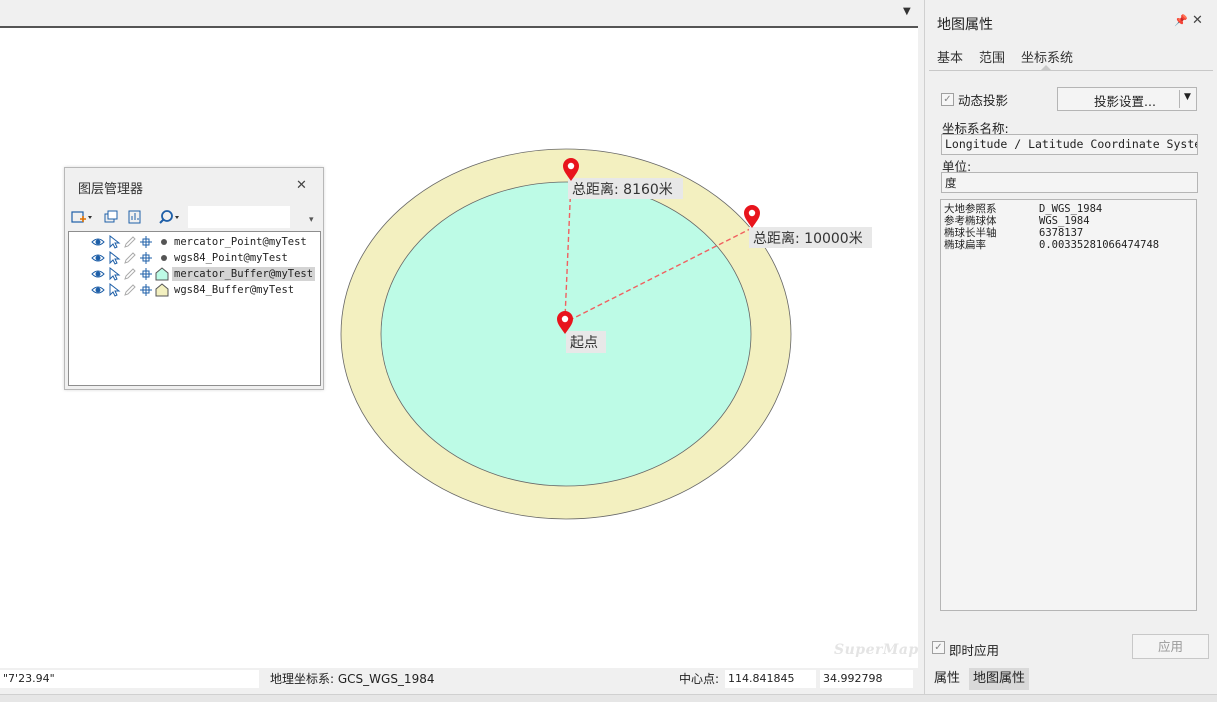 The image size is (1217, 702). I want to click on start-label: 起点, so click(584, 343).